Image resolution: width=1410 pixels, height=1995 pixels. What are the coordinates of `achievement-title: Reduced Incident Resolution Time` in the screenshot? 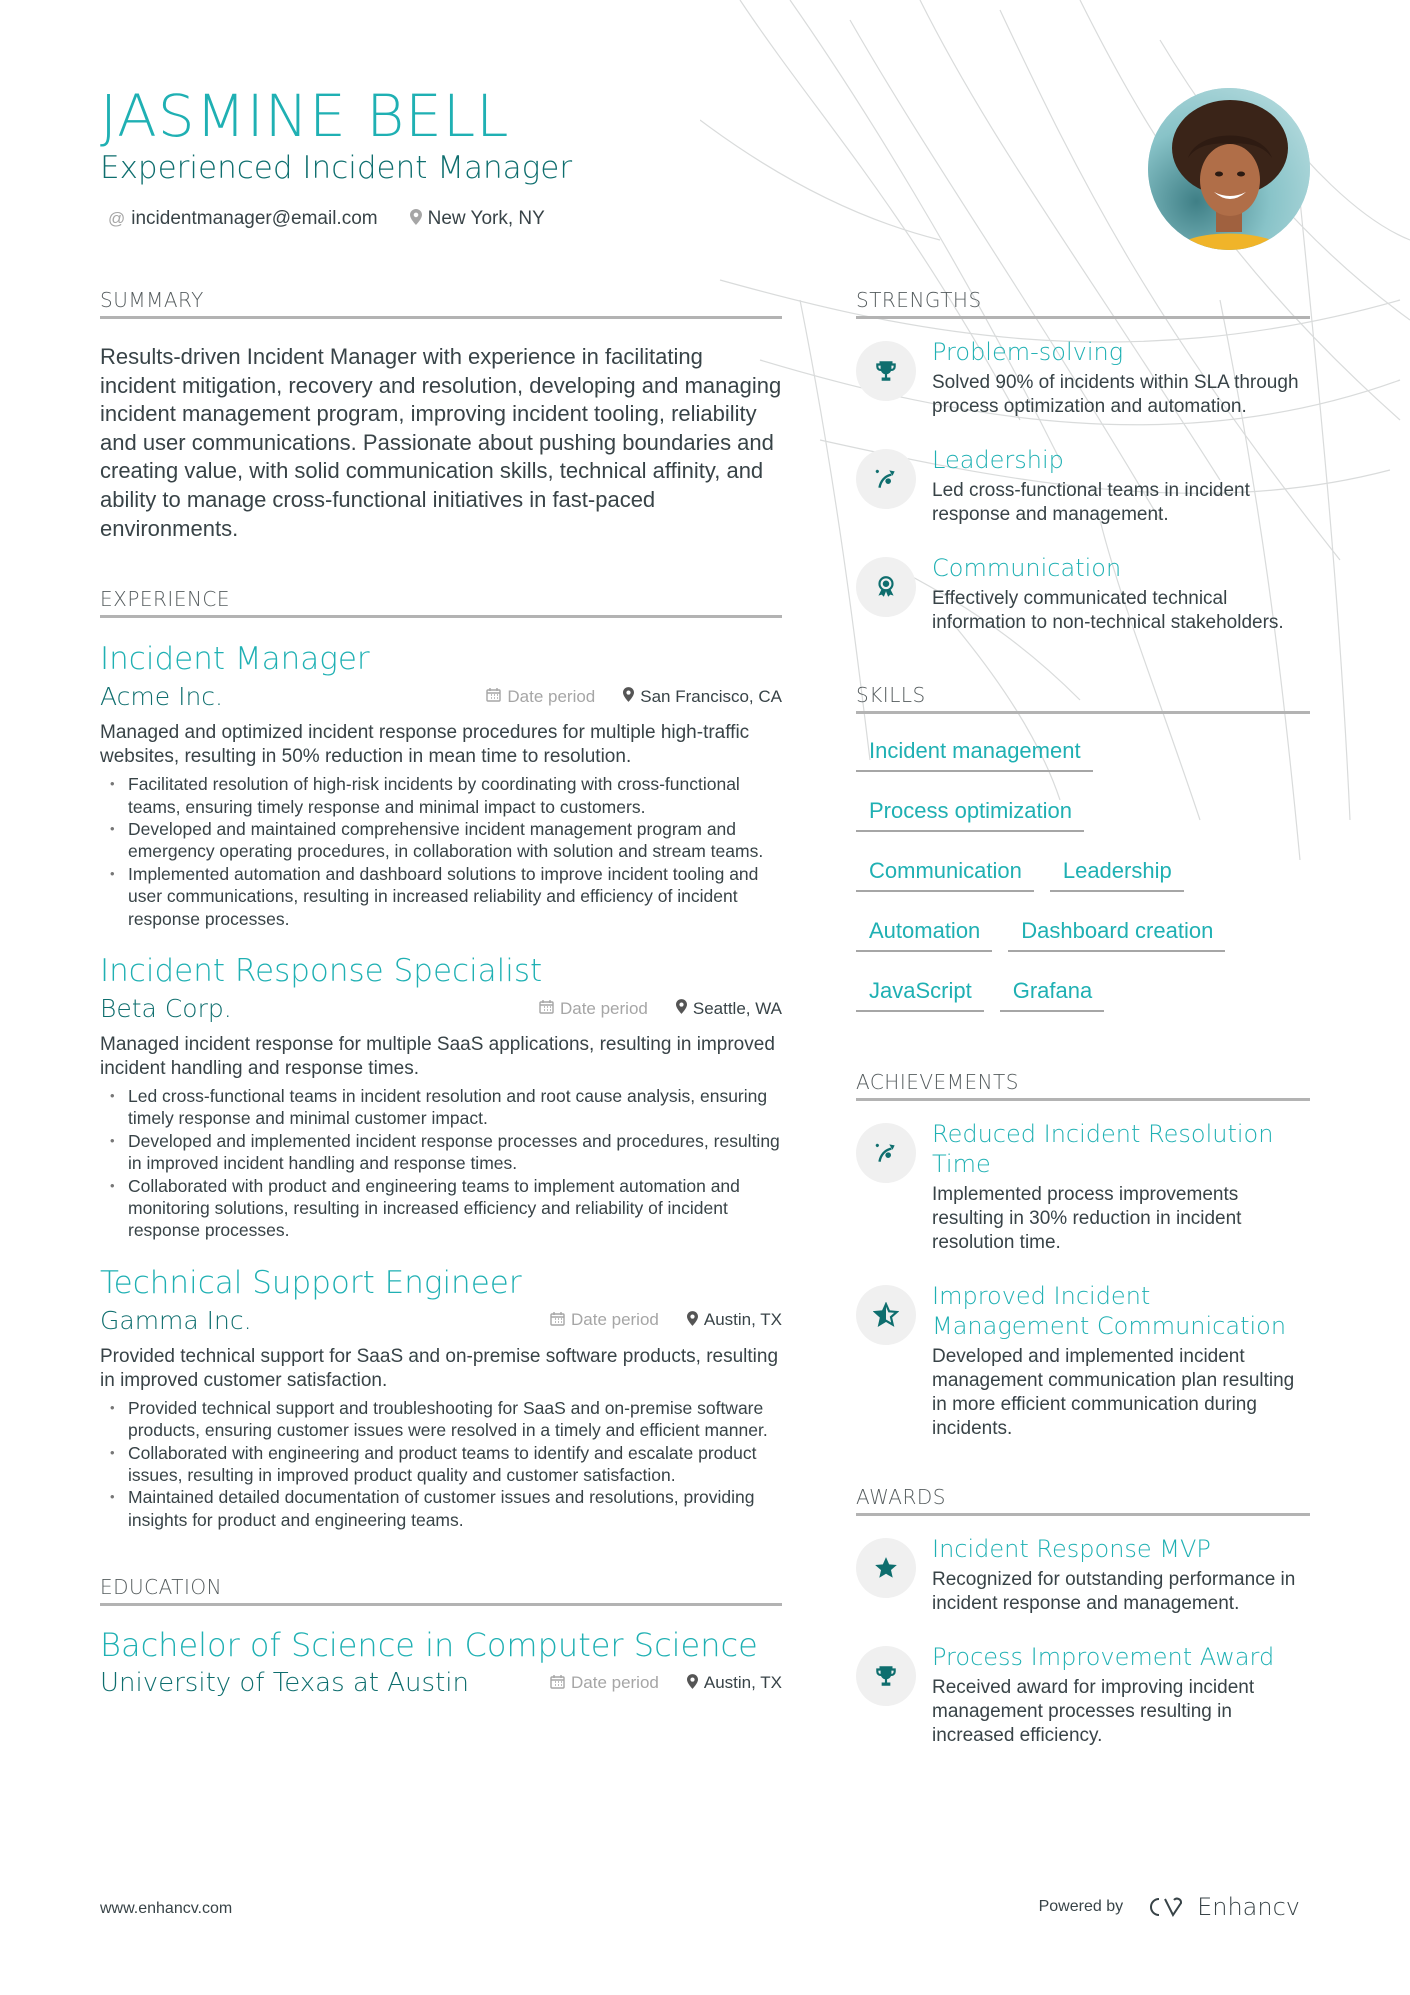 It's located at (1103, 1149).